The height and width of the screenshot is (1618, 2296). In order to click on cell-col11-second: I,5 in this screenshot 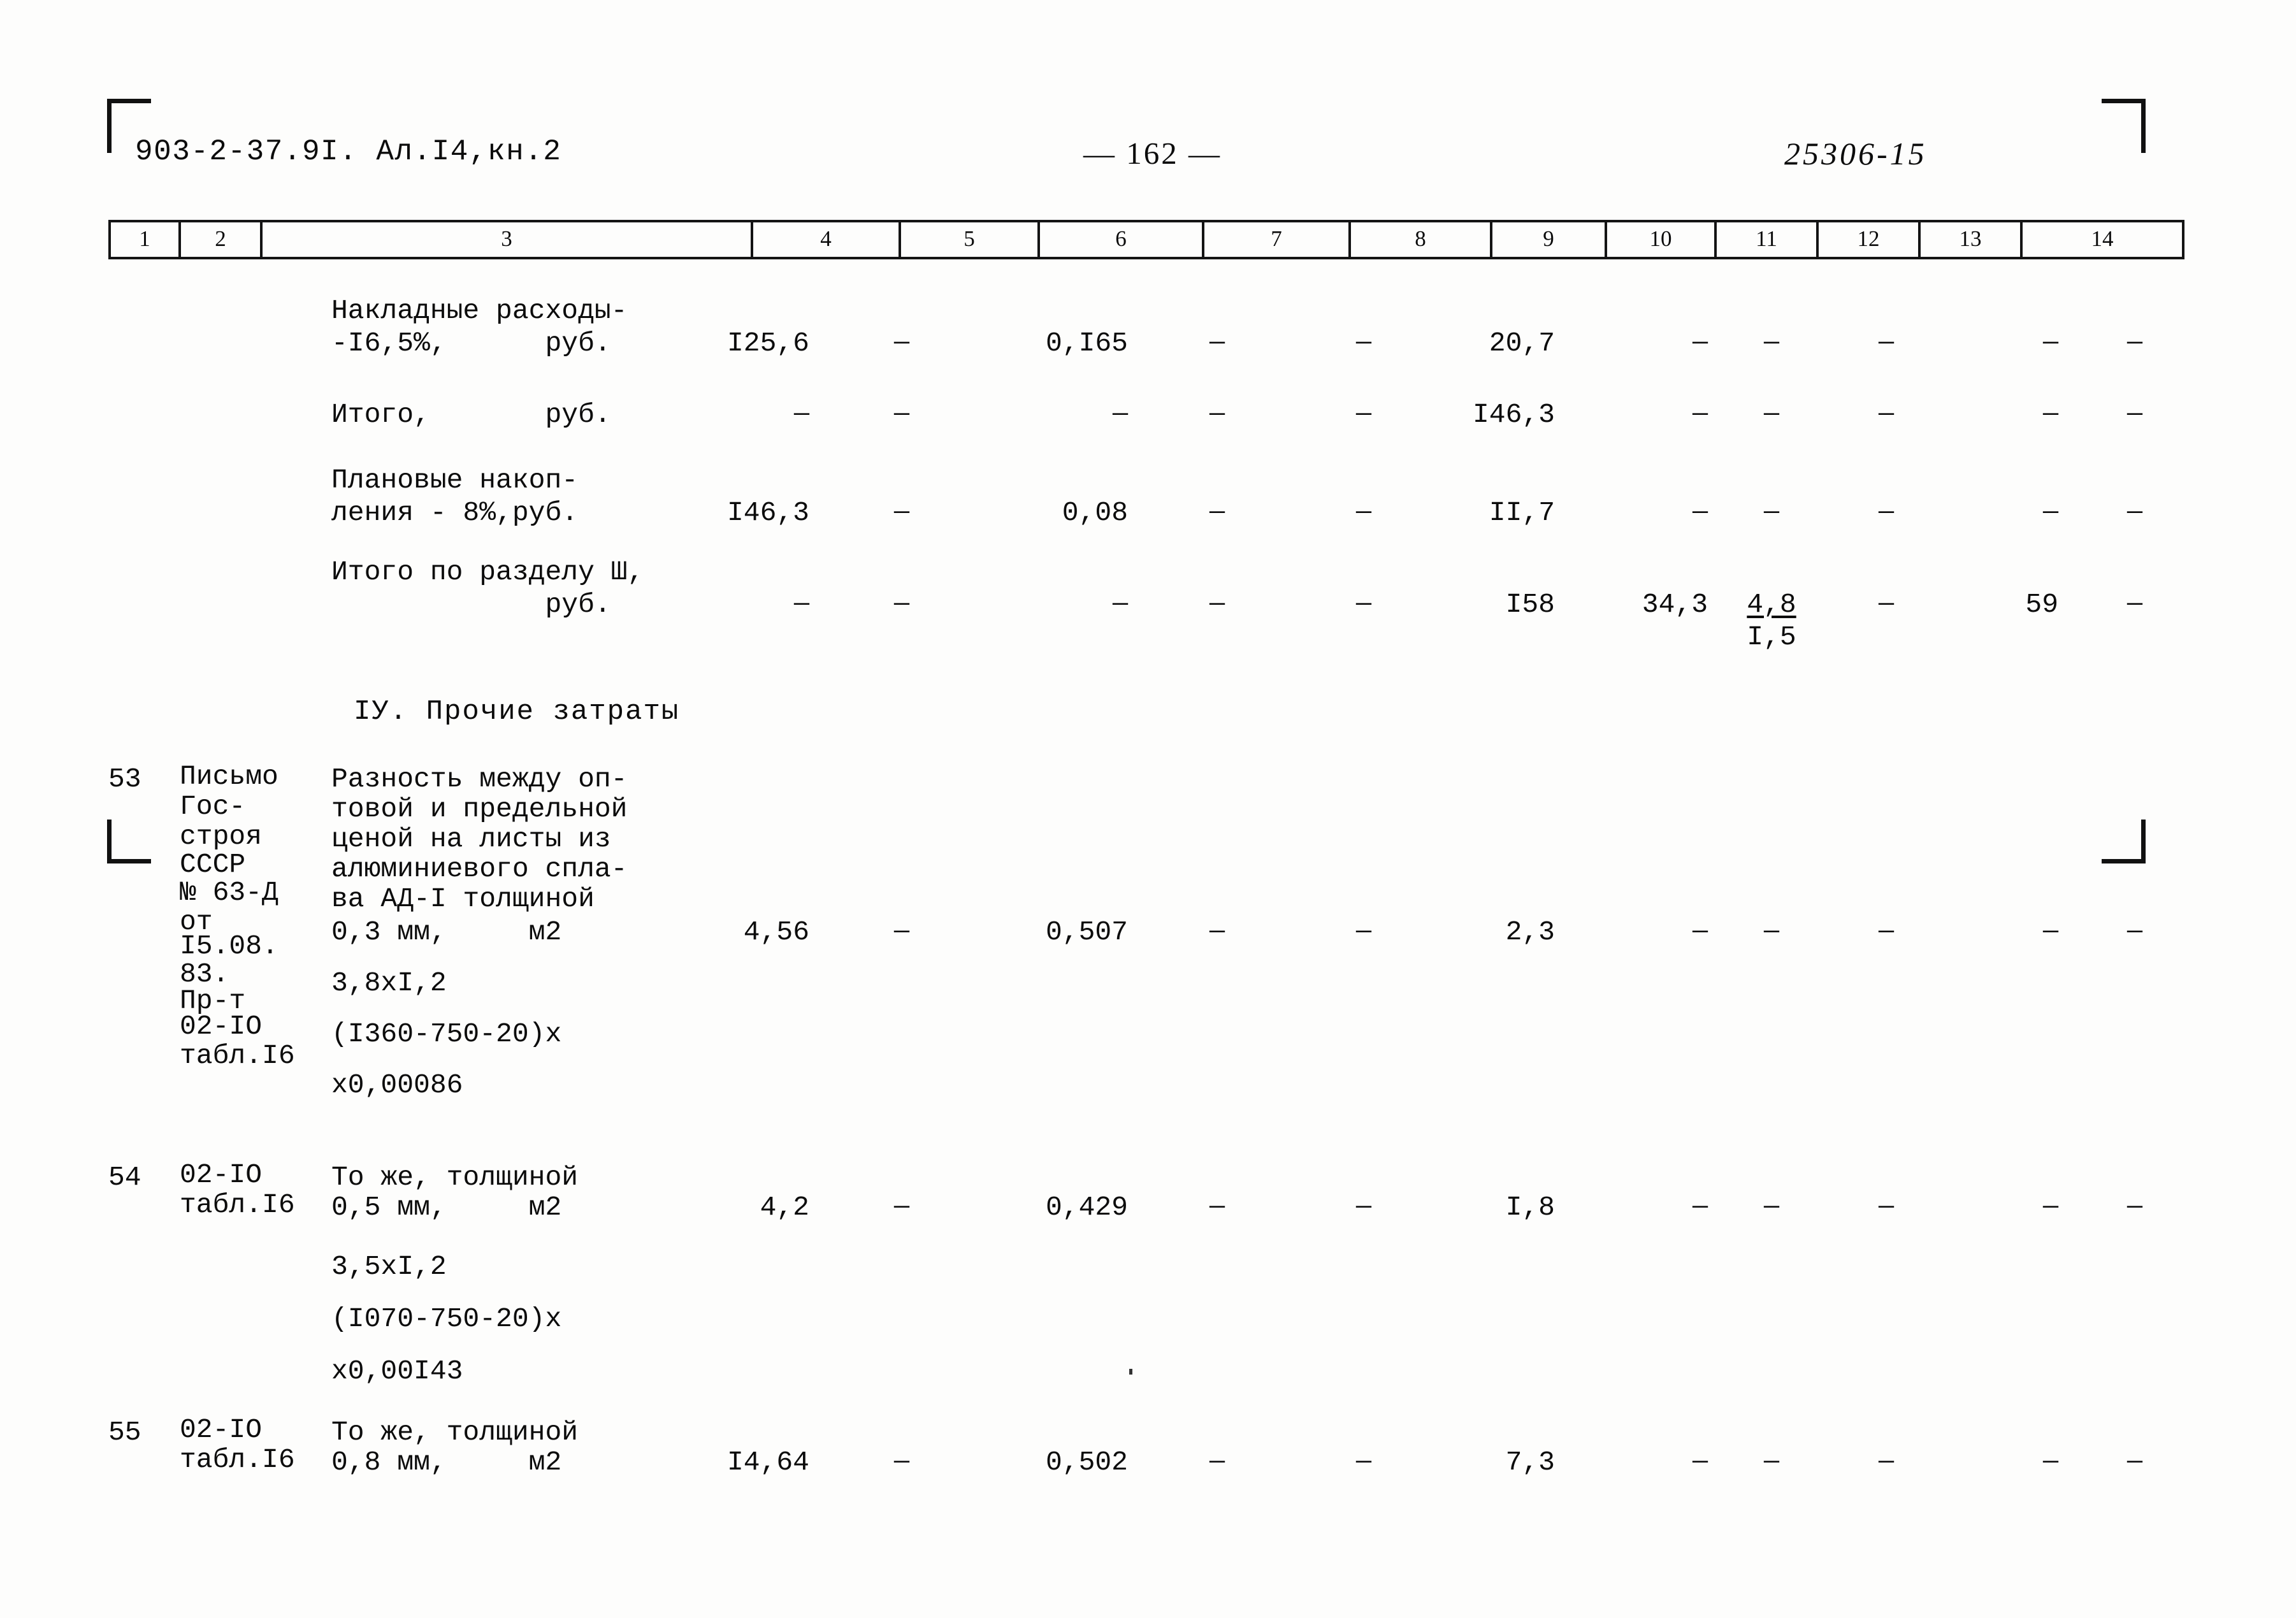, I will do `click(1771, 637)`.